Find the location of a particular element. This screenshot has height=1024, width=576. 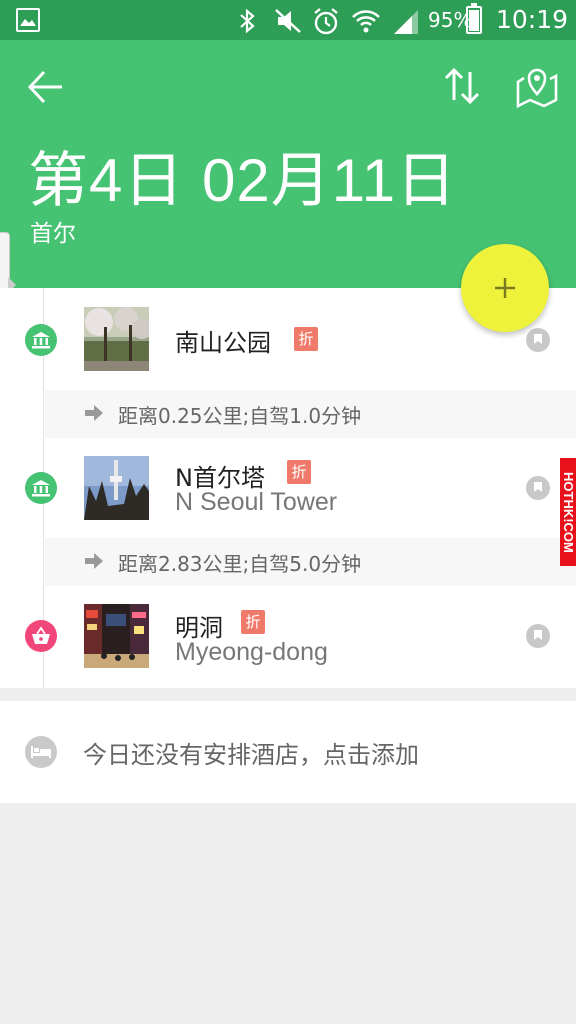

gallery-icon is located at coordinates (28, 20).